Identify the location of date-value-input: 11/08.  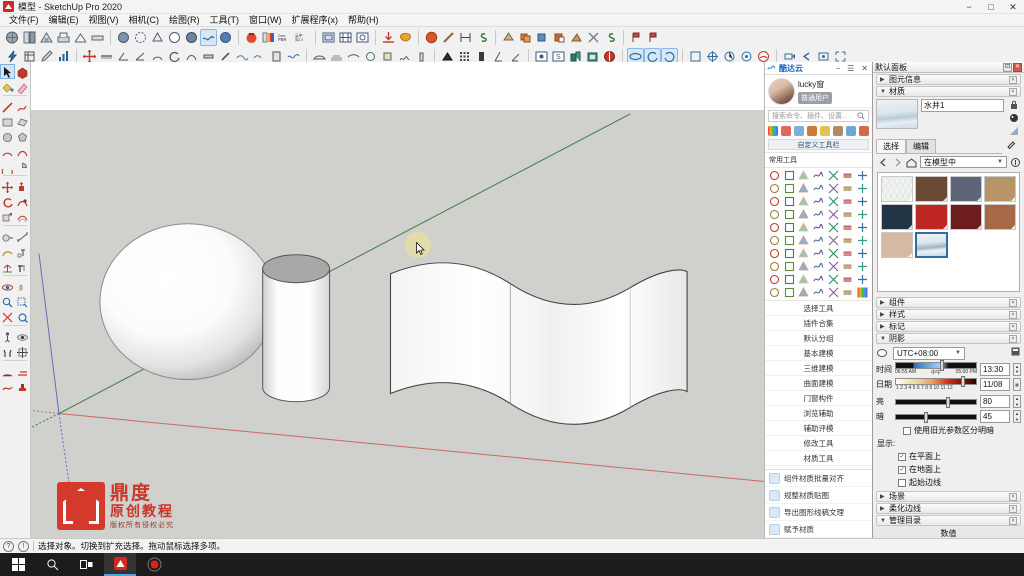
(995, 384).